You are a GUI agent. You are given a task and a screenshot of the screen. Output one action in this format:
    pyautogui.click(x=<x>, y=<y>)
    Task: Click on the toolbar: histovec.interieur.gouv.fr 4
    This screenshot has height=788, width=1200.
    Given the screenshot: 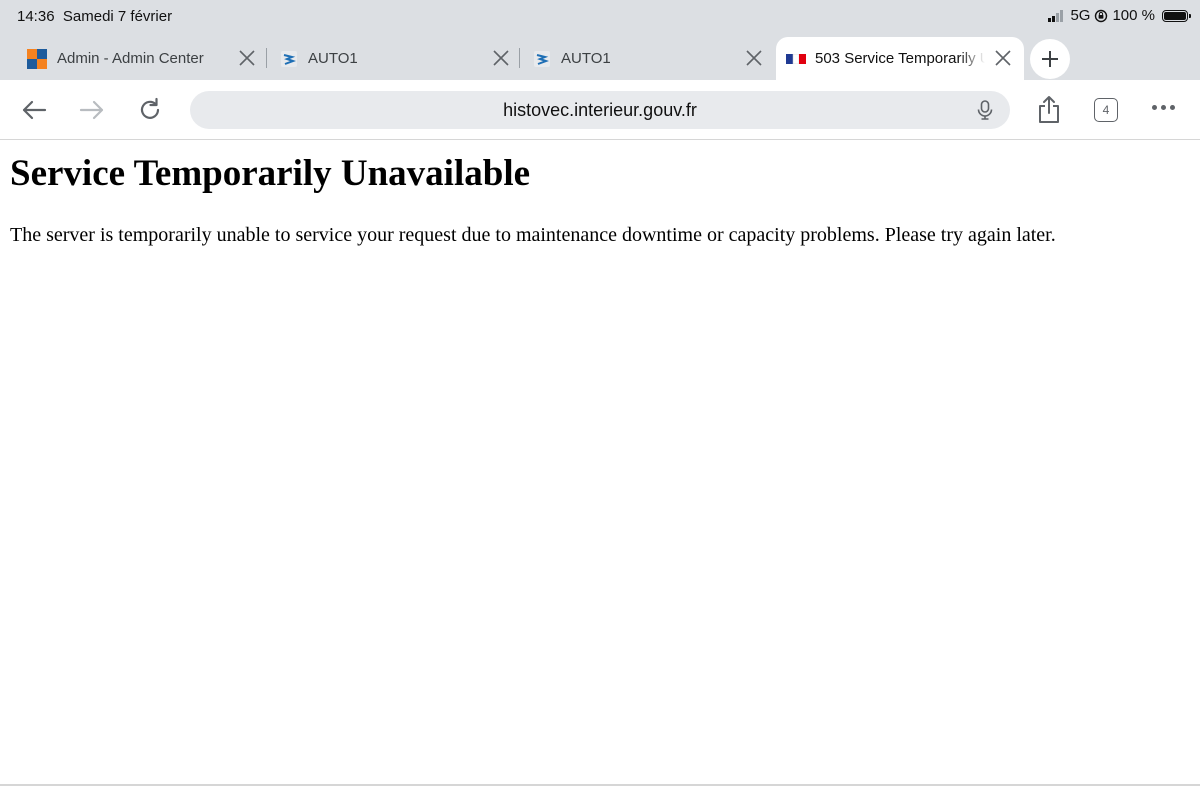 What is the action you would take?
    pyautogui.click(x=600, y=110)
    